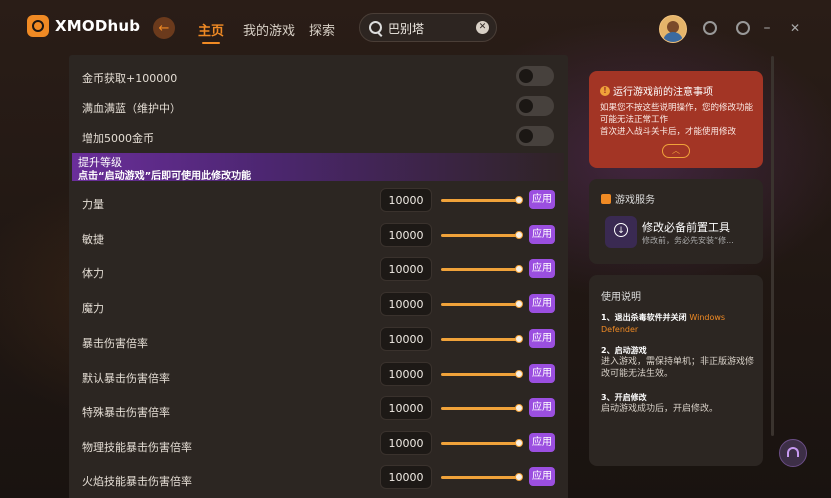  I want to click on stat-row: 特殊暴击伤害倍率 应用, so click(318, 411).